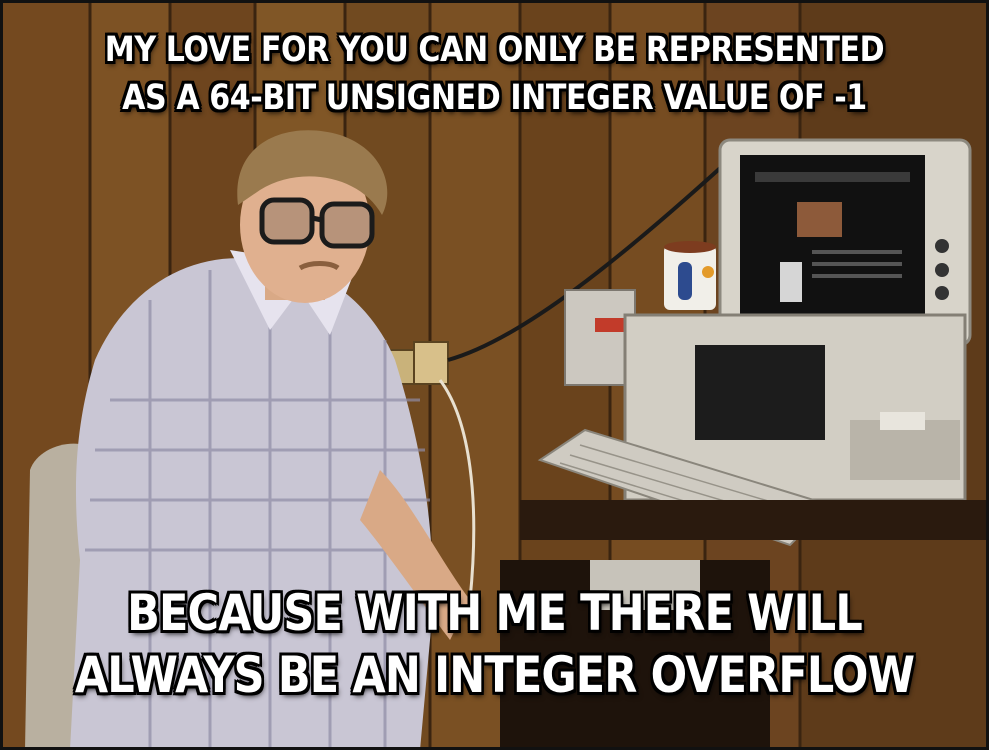 This screenshot has height=750, width=989. I want to click on bottom-caption-line-2: ALWAYS BE AN INTEGER OVERFLOW, so click(494, 675).